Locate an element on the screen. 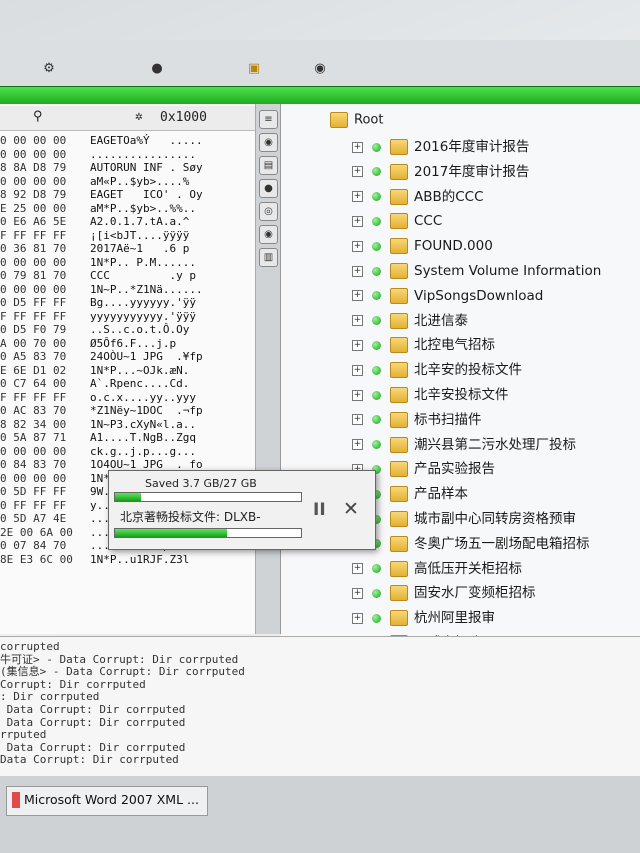 This screenshot has height=853, width=640. tree-root: Root is located at coordinates (356, 120).